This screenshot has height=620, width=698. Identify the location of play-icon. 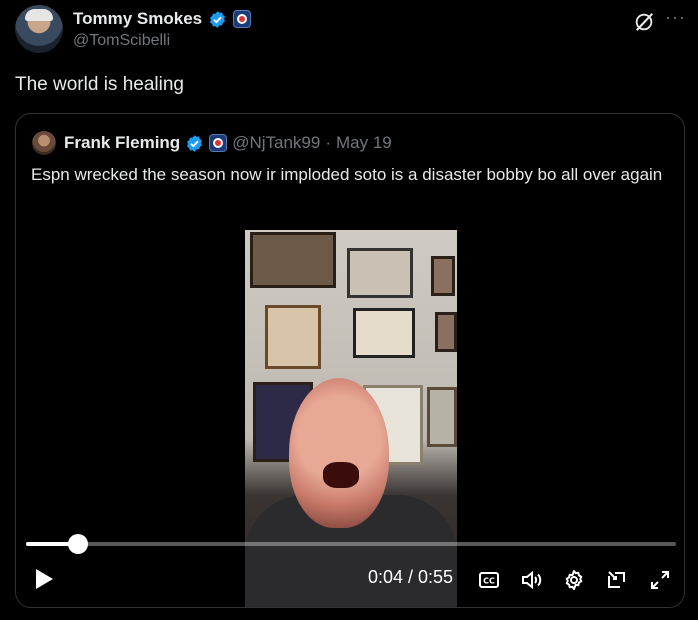
(44, 579).